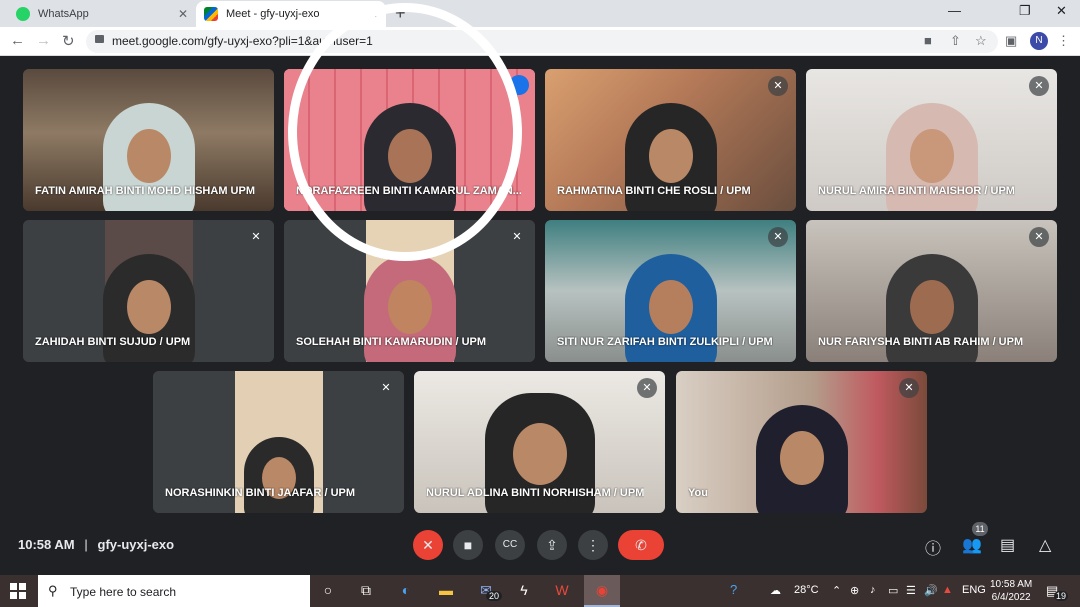 Image resolution: width=1080 pixels, height=607 pixels. What do you see at coordinates (260, 493) in the screenshot?
I see `participant-name: NORASHINKIN BINTI JAAFAR / UPM` at bounding box center [260, 493].